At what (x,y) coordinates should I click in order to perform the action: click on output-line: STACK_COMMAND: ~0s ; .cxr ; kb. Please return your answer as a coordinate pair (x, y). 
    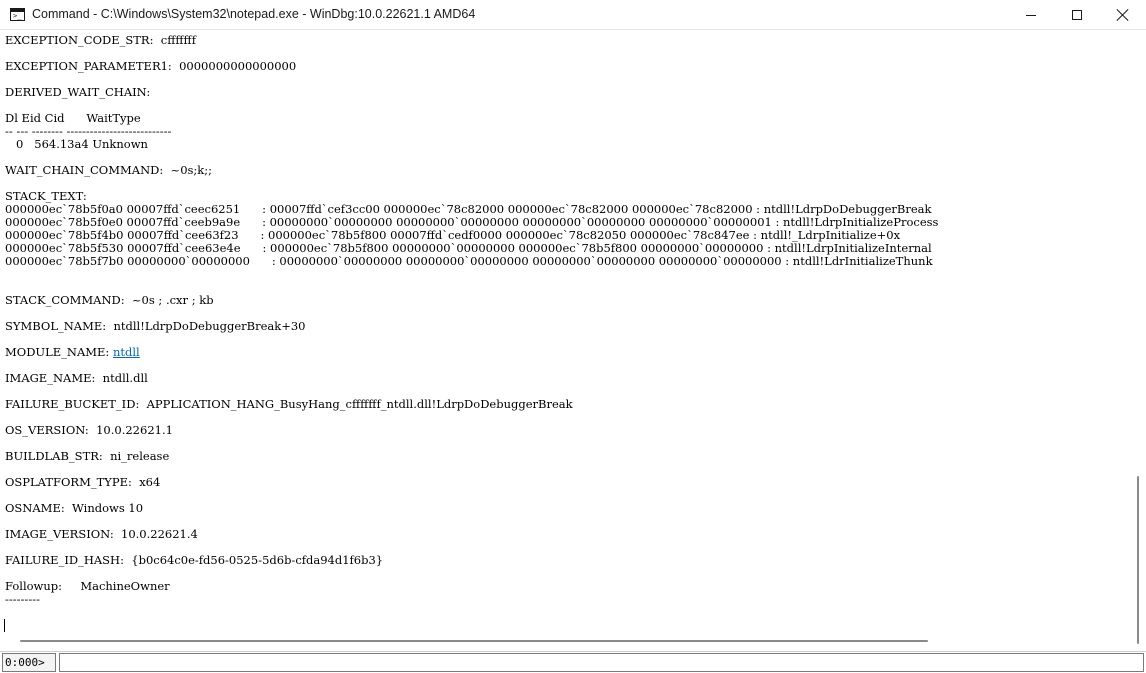
    Looking at the image, I should click on (109, 300).